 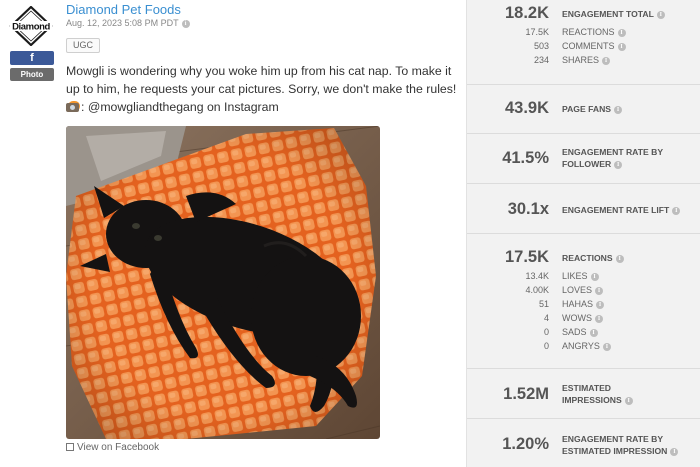 I want to click on reaction-value: 4.00K, so click(x=537, y=290).